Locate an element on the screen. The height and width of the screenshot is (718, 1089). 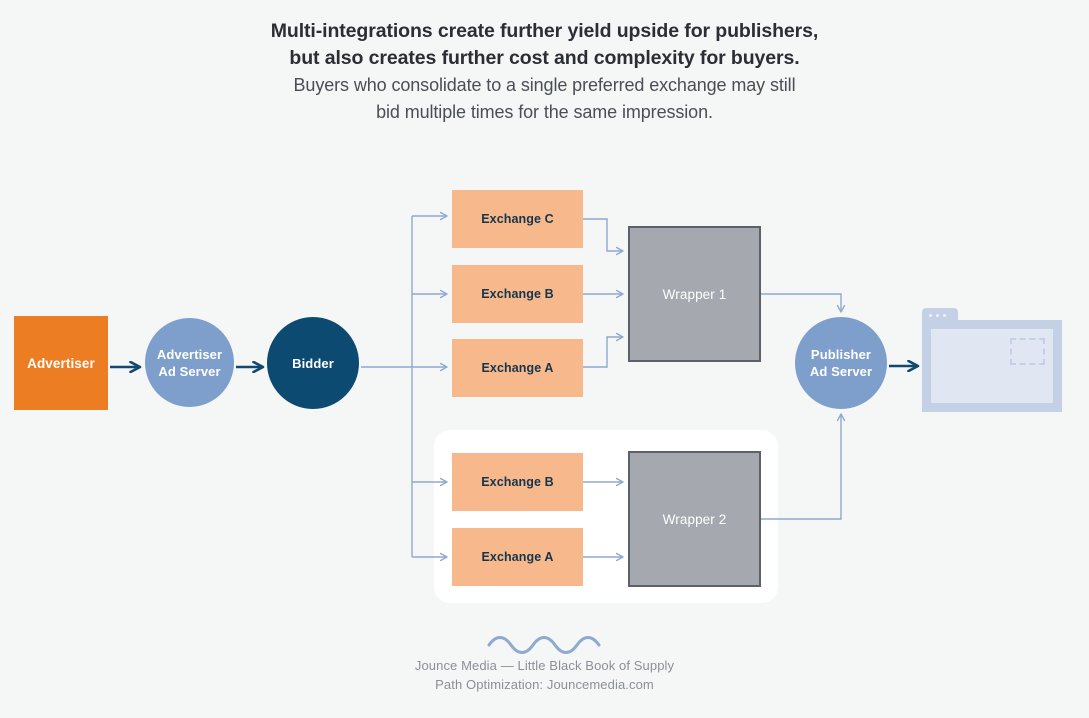
node-advertiser-ad-server: Advertiser Ad Server is located at coordinates (189, 362).